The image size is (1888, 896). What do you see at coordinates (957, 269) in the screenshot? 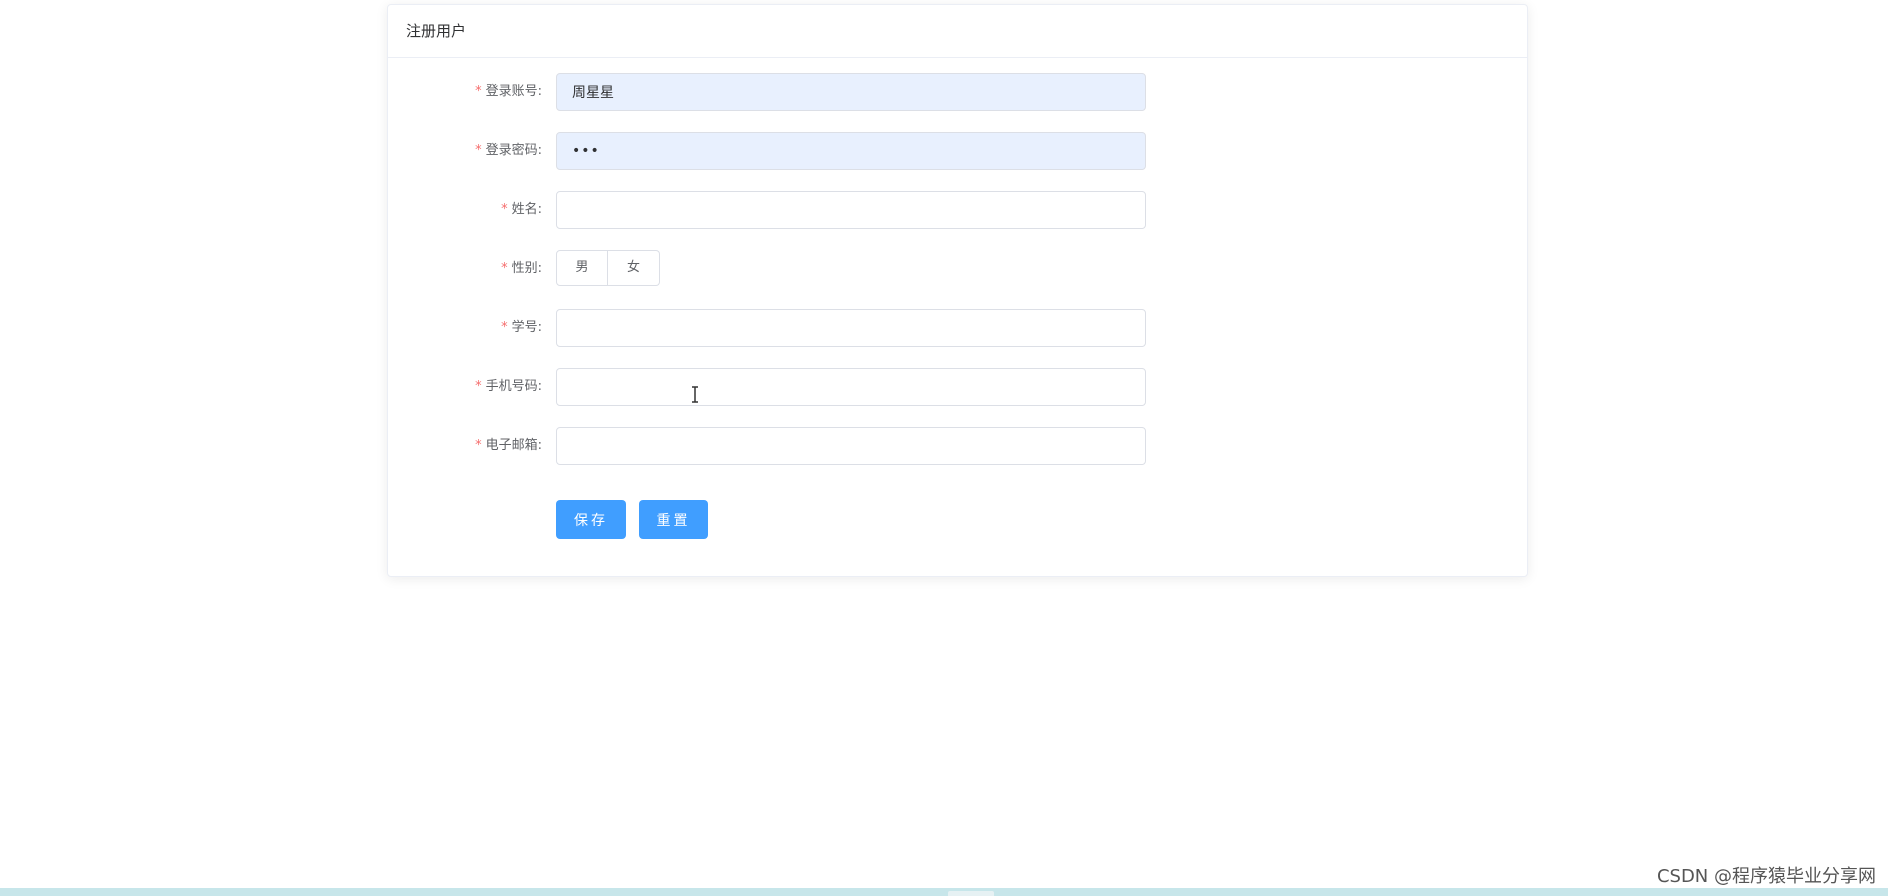
I see `form-row-gender: * 性别: 男 女` at bounding box center [957, 269].